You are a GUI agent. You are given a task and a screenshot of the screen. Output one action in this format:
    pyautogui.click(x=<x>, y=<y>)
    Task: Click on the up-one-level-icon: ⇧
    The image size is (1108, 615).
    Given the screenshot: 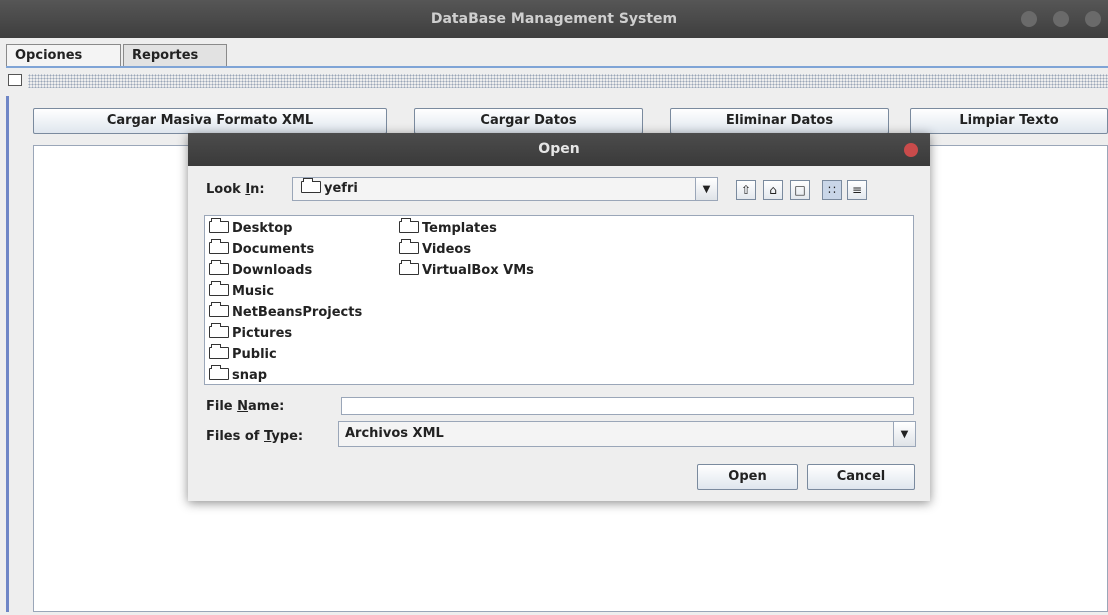 What is the action you would take?
    pyautogui.click(x=746, y=190)
    